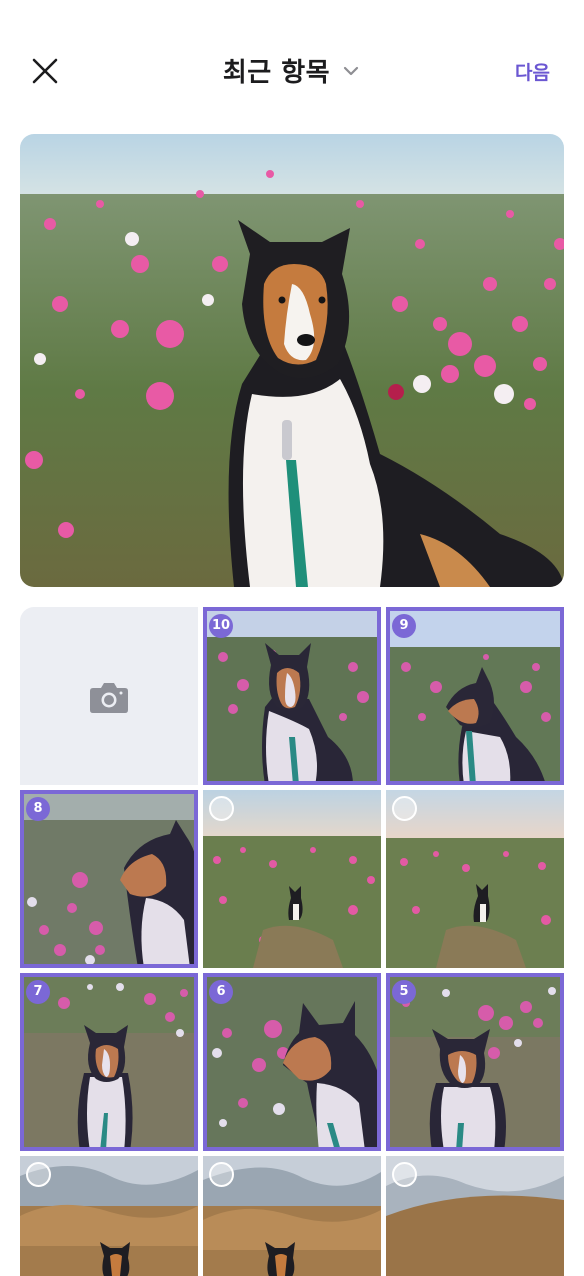  I want to click on album-selector: 최근 항목, so click(292, 70).